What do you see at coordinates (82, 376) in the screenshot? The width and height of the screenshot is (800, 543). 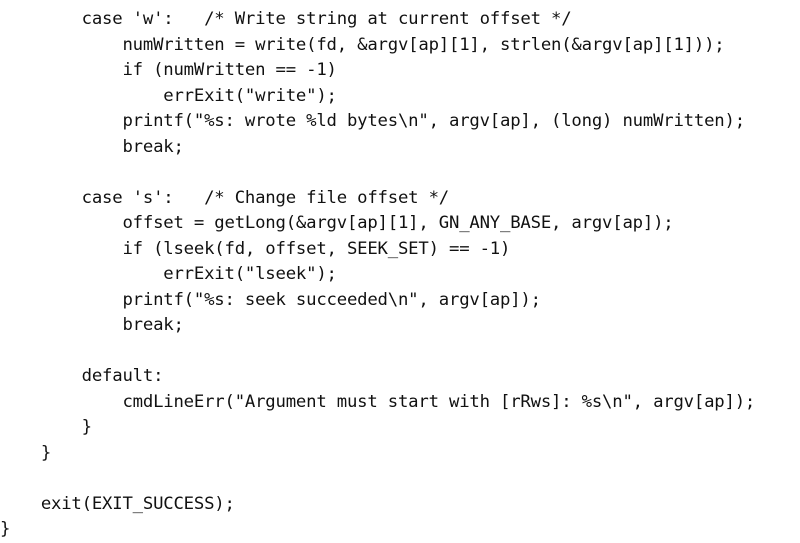 I see `code-line: default:` at bounding box center [82, 376].